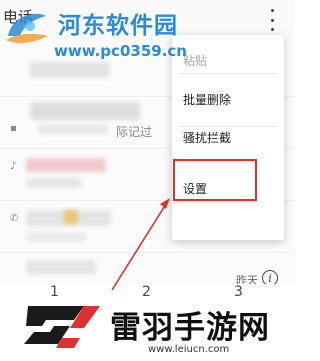 The image size is (320, 361). Describe the element at coordinates (134, 132) in the screenshot. I see `call-note-text: 际记过` at that location.